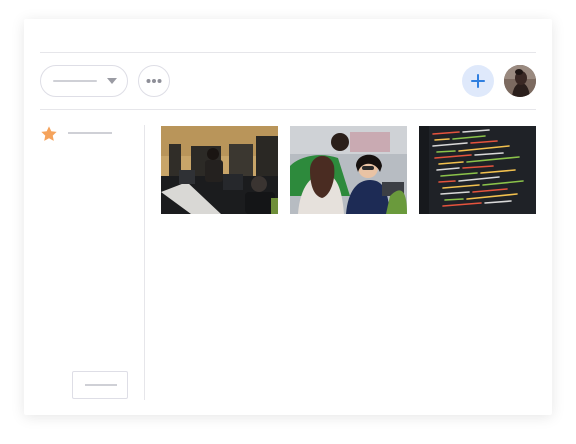  Describe the element at coordinates (75, 81) in the screenshot. I see `select-label-placeholder` at that location.